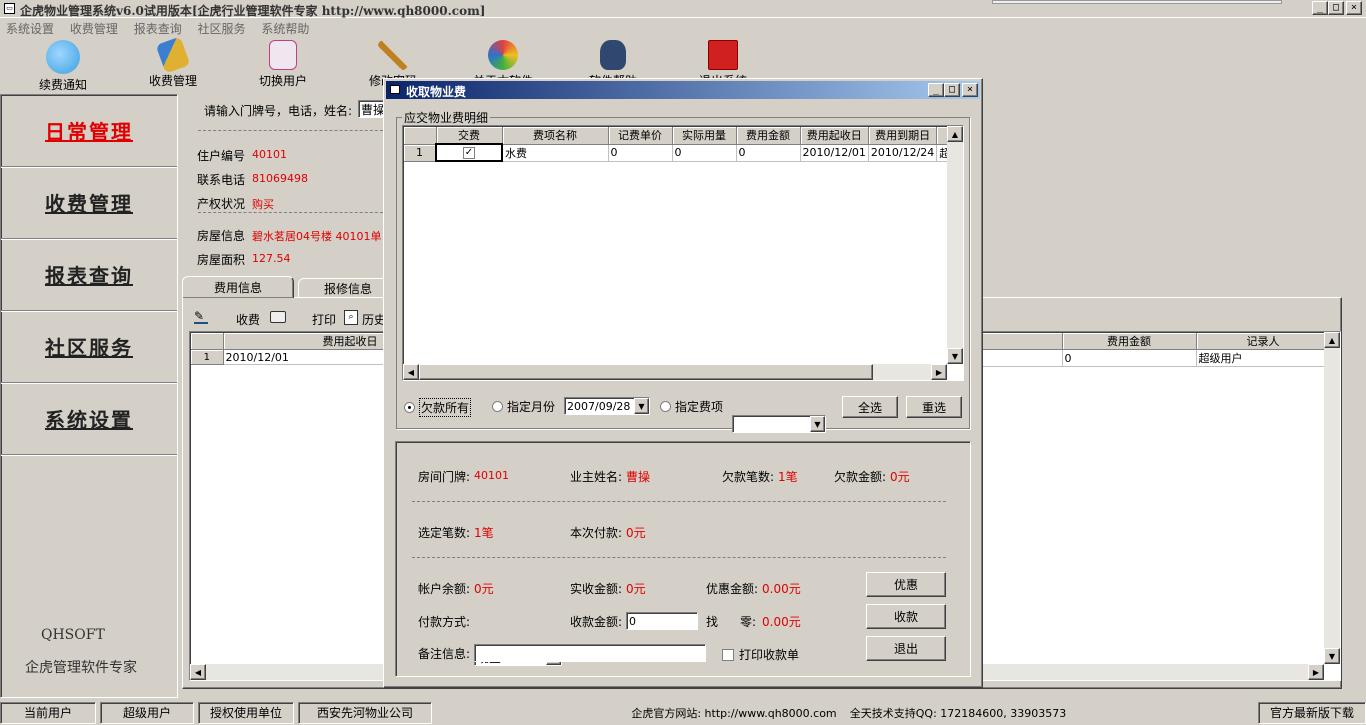 Image resolution: width=1366 pixels, height=725 pixels. I want to click on debt-count-value: 1笔, so click(788, 477).